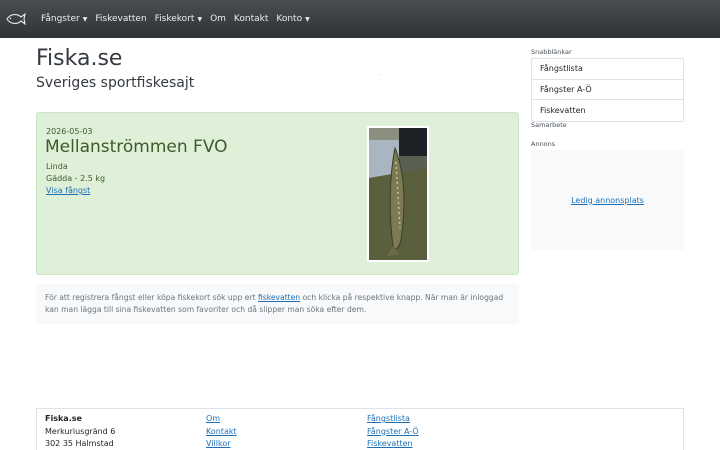  Describe the element at coordinates (218, 19) in the screenshot. I see `nav-om: Om` at that location.